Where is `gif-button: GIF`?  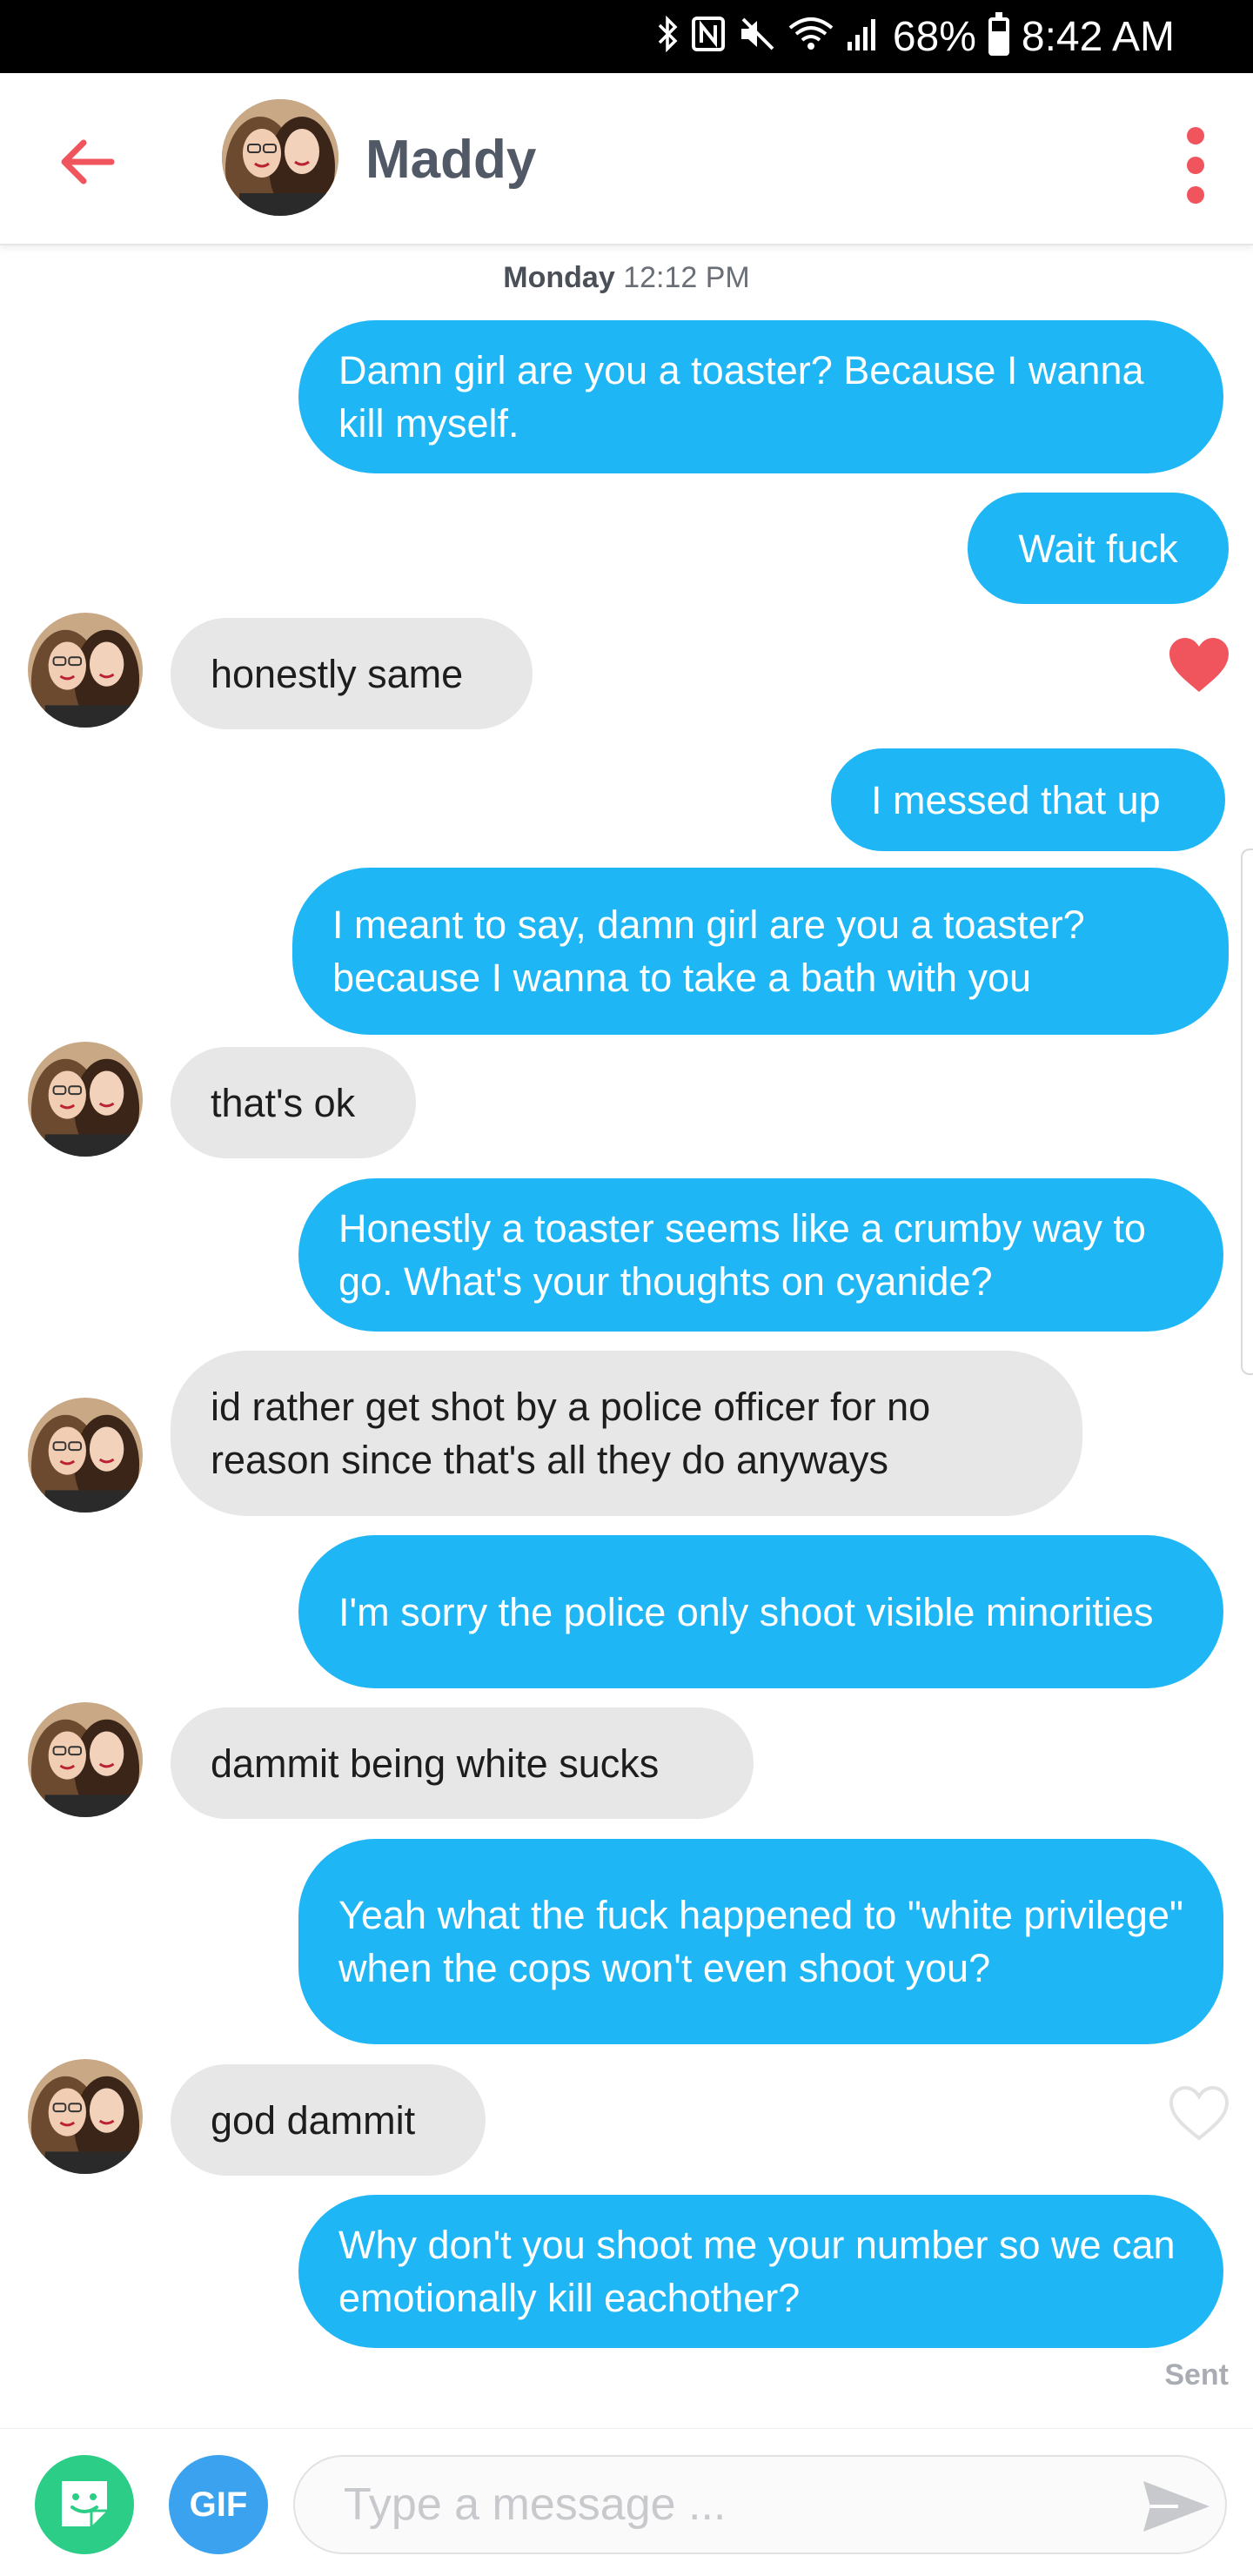
gif-button: GIF is located at coordinates (218, 2504).